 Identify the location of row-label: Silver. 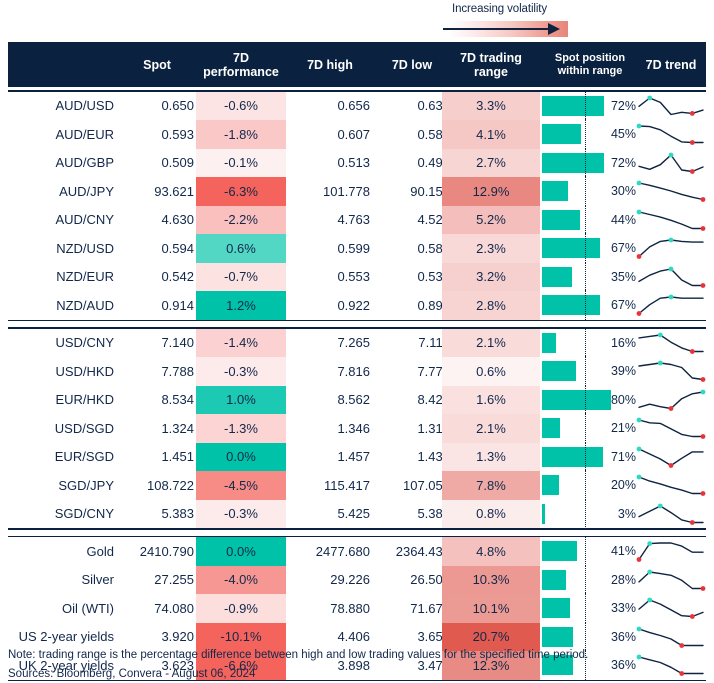
(97, 580).